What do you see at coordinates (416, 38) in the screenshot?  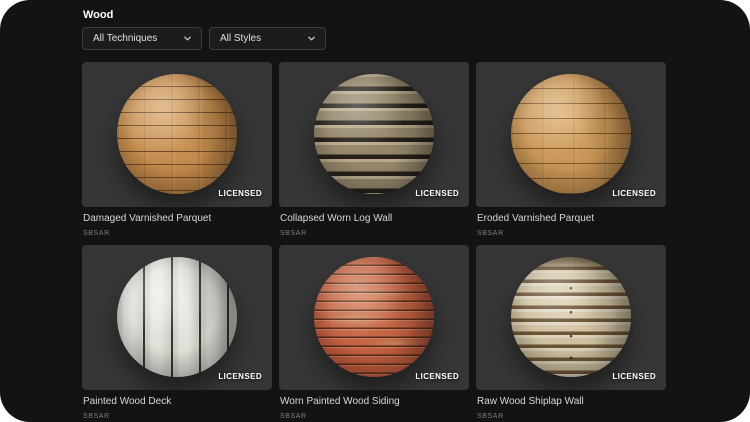 I see `filter-bar: All Techniques All Styles` at bounding box center [416, 38].